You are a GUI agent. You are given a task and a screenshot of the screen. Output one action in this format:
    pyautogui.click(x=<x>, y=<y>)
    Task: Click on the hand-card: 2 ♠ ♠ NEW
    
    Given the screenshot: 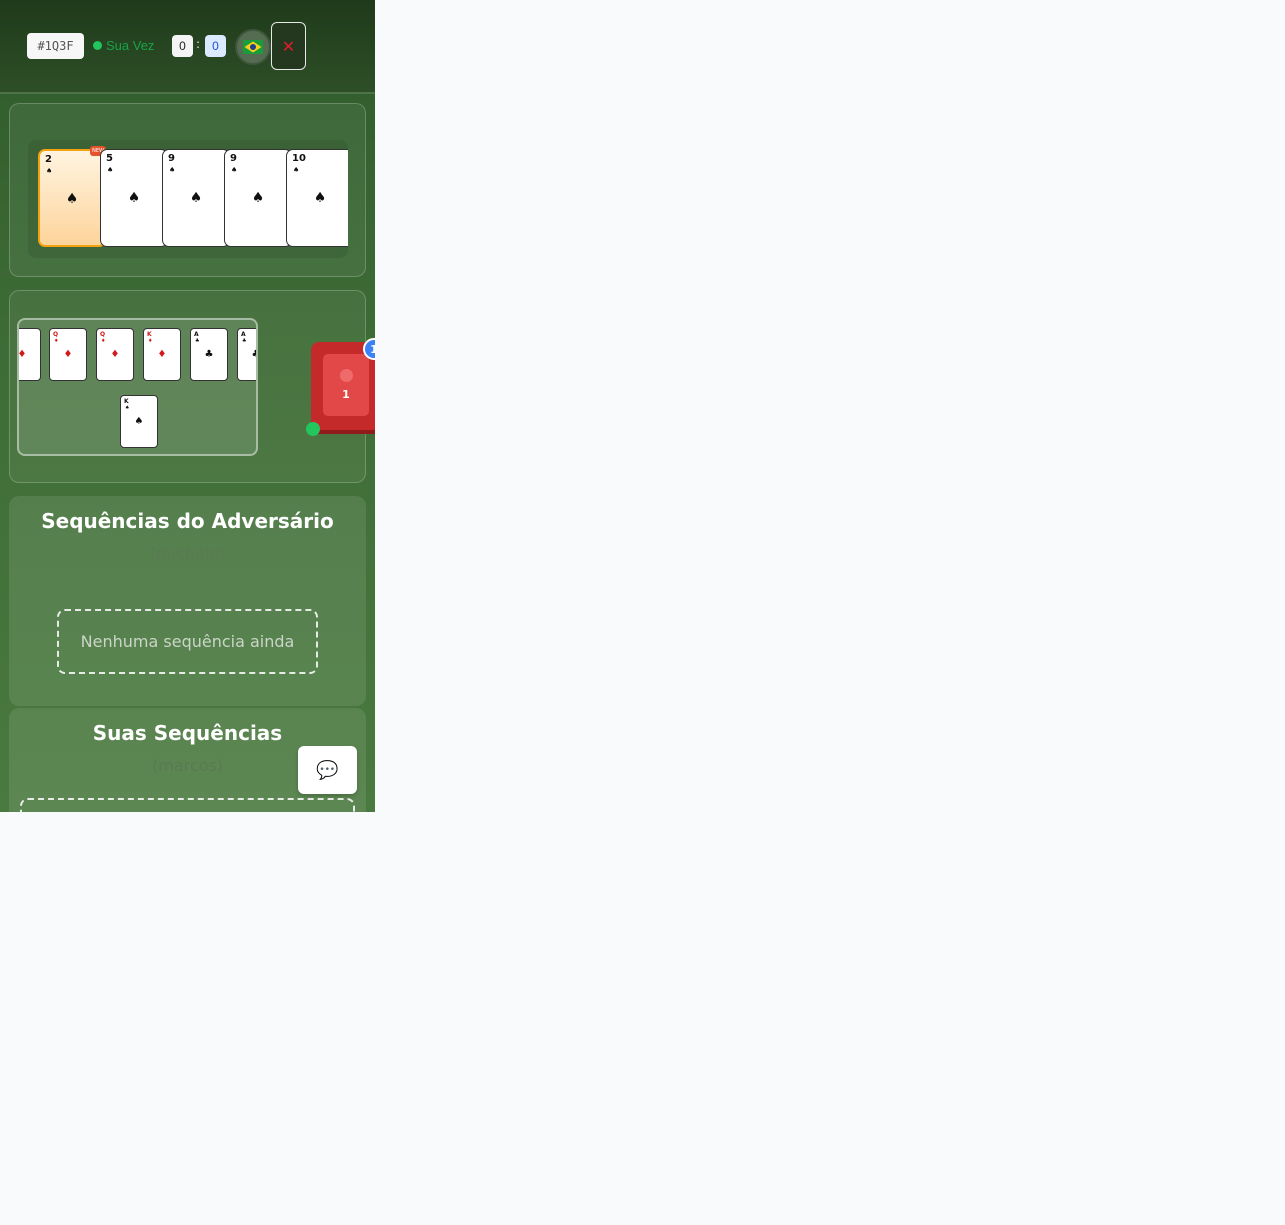 What is the action you would take?
    pyautogui.click(x=72, y=196)
    